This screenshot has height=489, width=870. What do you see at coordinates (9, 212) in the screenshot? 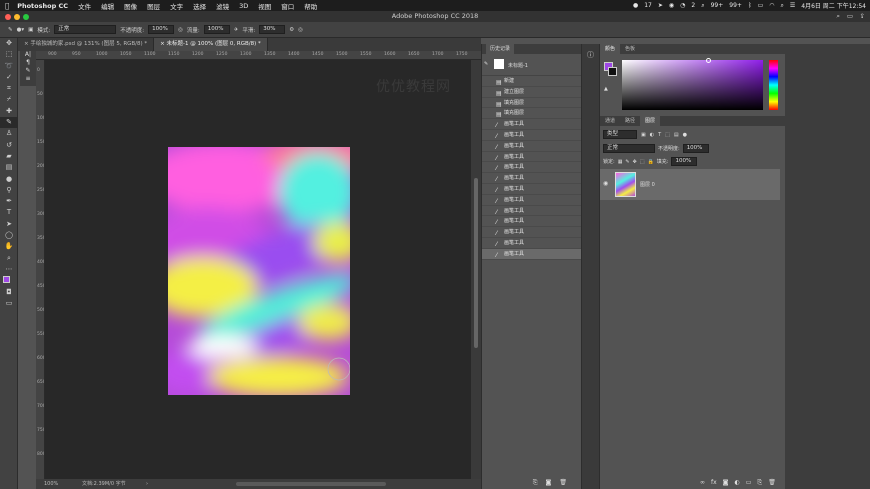
I see `type-tool-icon: T` at bounding box center [9, 212].